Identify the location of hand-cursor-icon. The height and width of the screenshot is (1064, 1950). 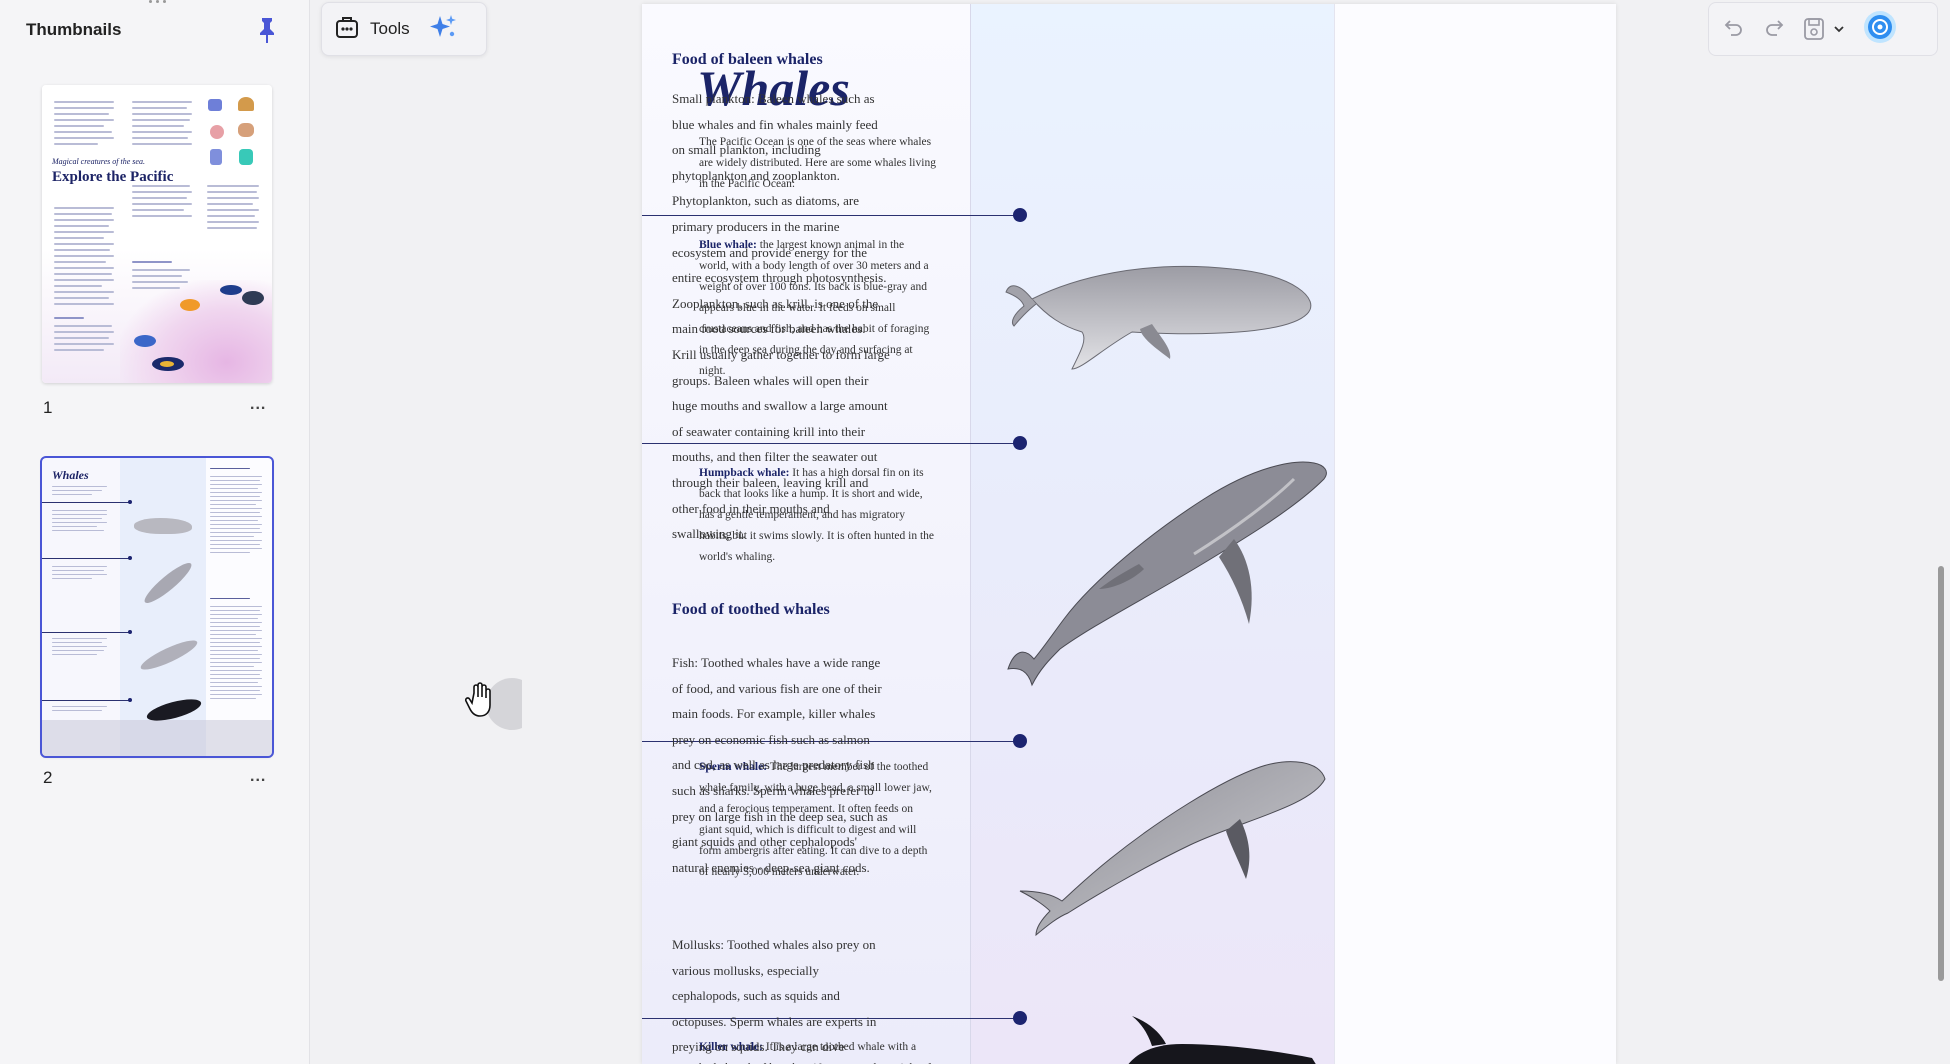
(500, 705).